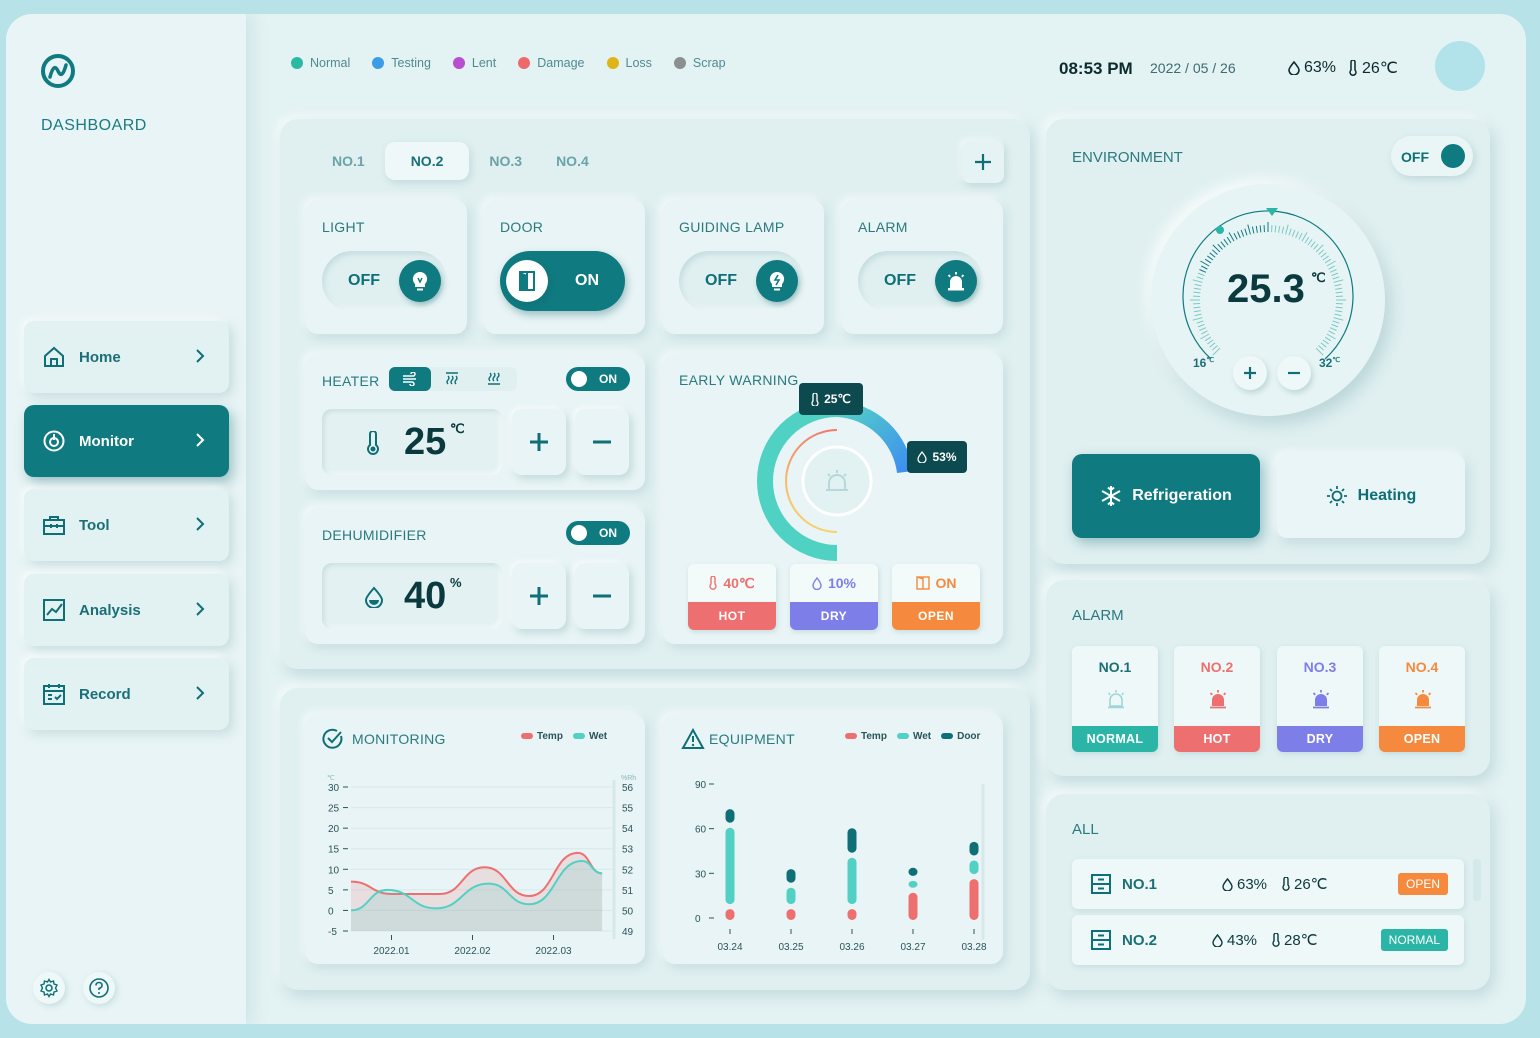 The image size is (1540, 1038). Describe the element at coordinates (741, 281) in the screenshot. I see `guiding-lamp-switch: OFF` at that location.